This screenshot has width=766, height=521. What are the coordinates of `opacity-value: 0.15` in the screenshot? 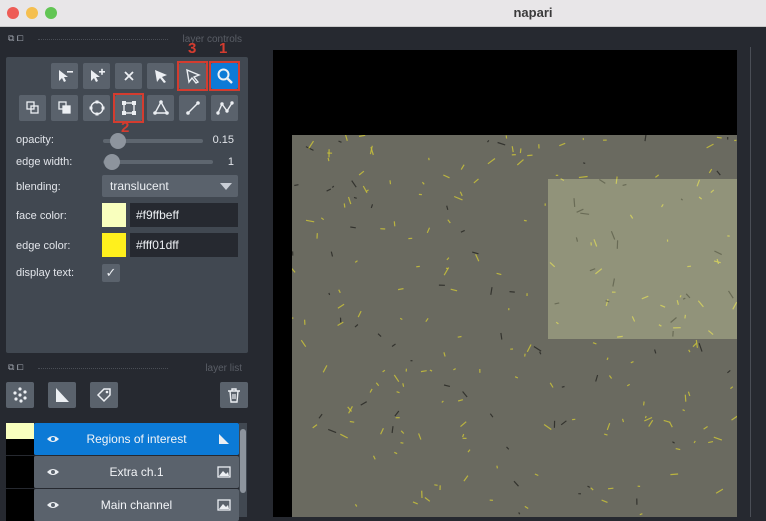 It's located at (215, 140).